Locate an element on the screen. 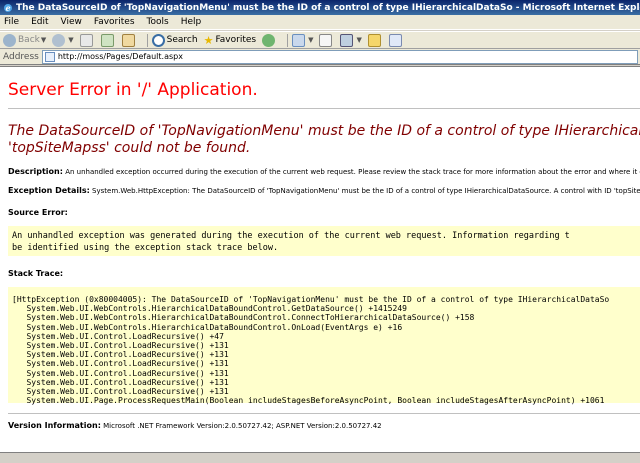 The image size is (640, 463). page-icon is located at coordinates (49, 56).